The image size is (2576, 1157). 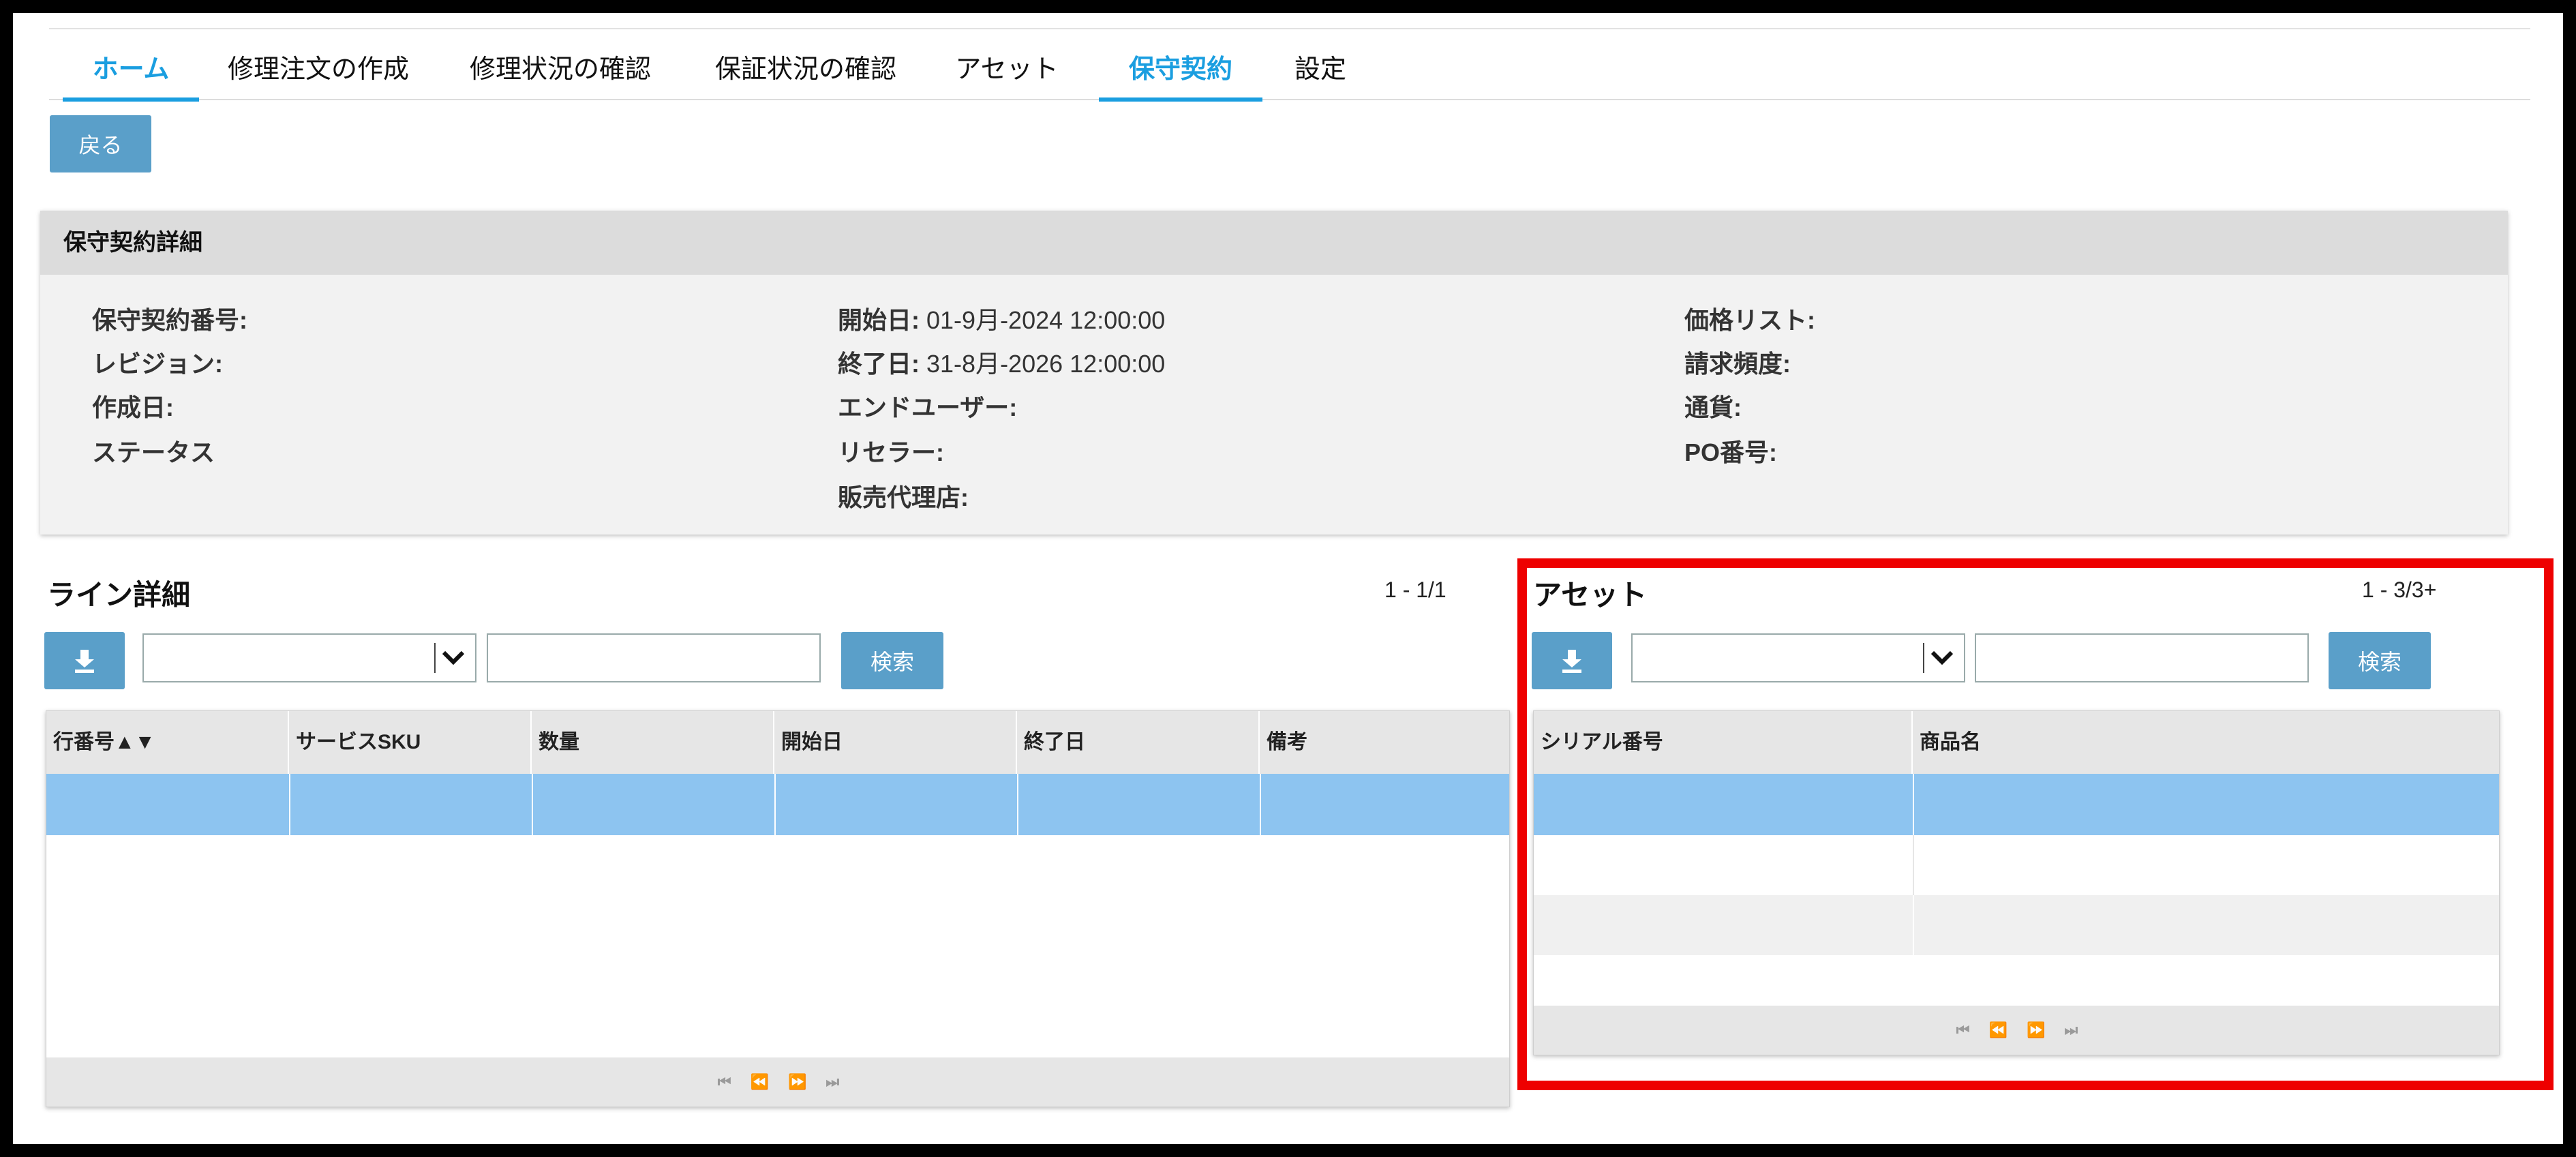 I want to click on field-end-user: エンドユーザー:, so click(x=928, y=407).